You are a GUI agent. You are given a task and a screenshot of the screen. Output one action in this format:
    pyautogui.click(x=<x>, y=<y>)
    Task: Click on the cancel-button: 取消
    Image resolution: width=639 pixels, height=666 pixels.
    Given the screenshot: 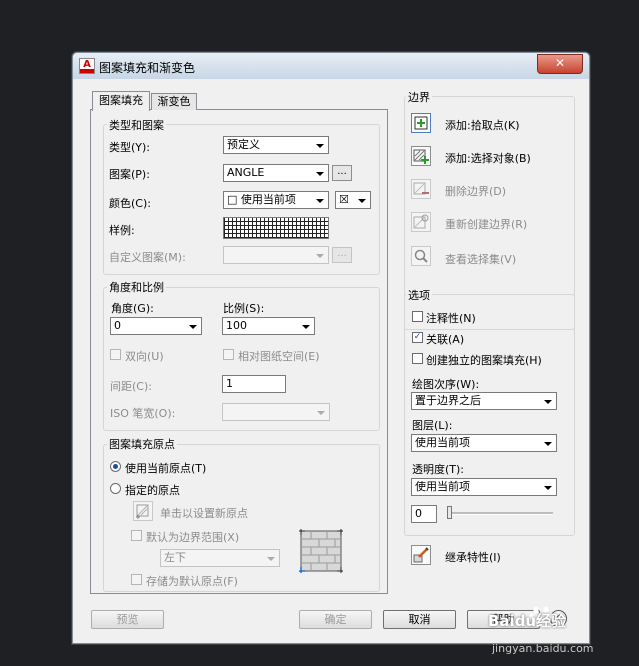 What is the action you would take?
    pyautogui.click(x=419, y=619)
    